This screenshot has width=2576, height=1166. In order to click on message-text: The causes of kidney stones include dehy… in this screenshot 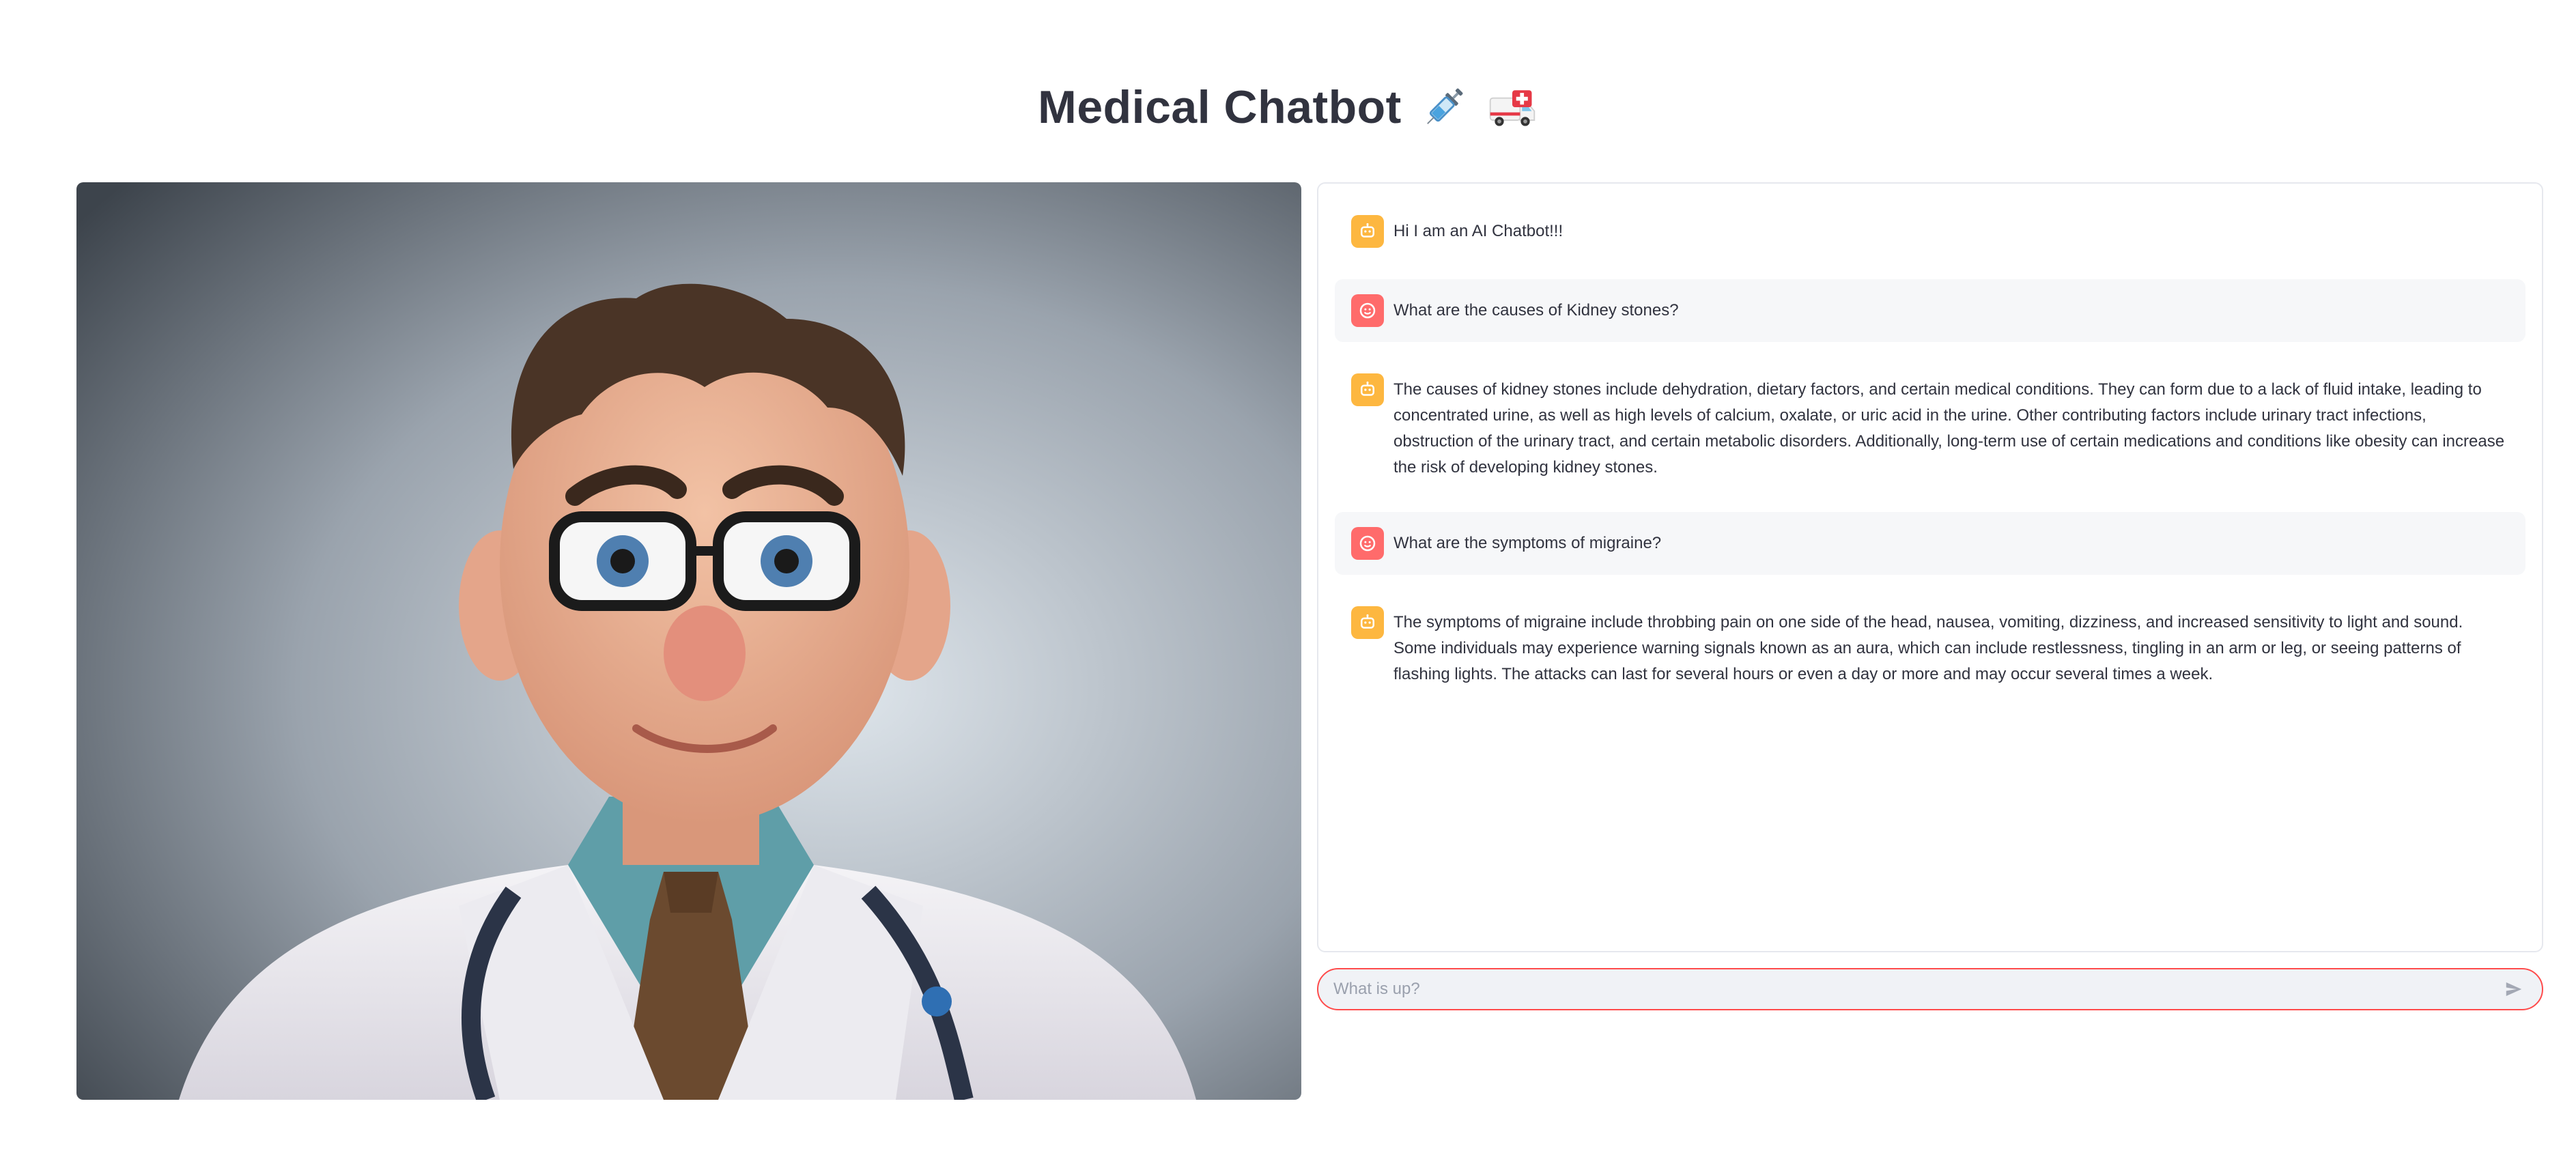, I will do `click(1949, 428)`.